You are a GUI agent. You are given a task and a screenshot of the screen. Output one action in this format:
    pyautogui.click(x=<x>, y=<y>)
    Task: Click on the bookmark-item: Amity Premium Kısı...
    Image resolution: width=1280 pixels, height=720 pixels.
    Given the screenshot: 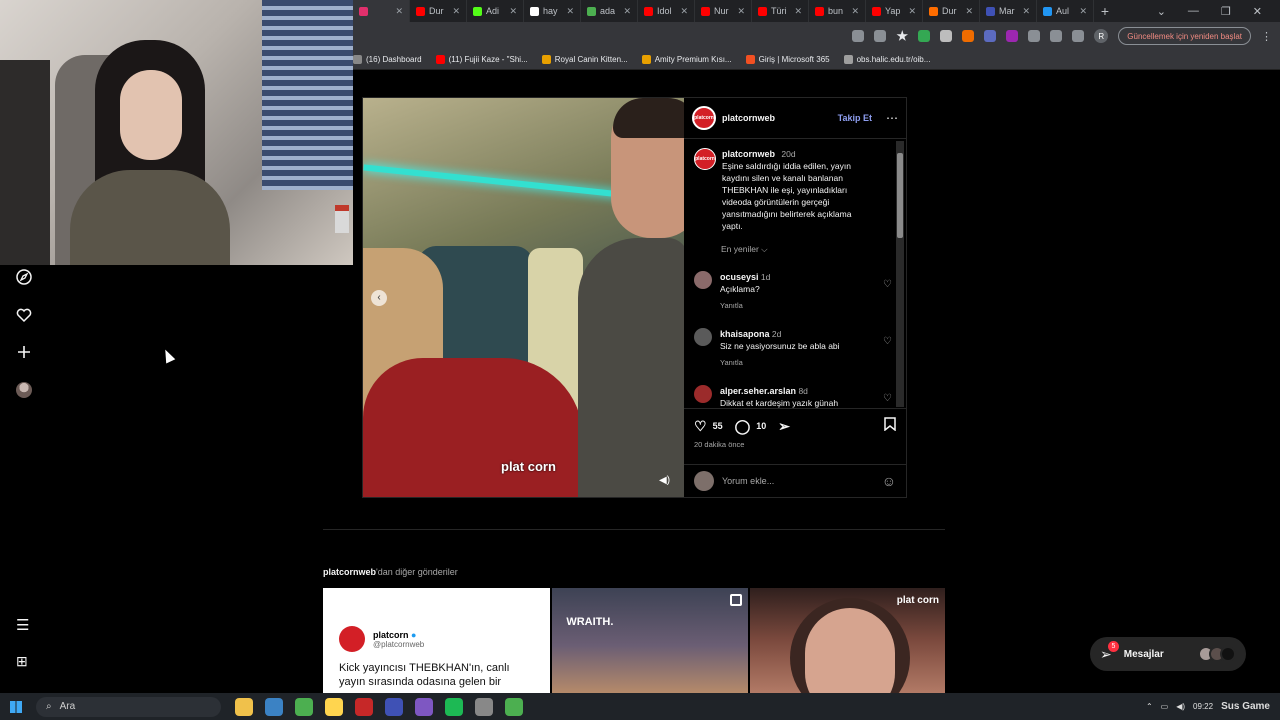 What is the action you would take?
    pyautogui.click(x=686, y=59)
    